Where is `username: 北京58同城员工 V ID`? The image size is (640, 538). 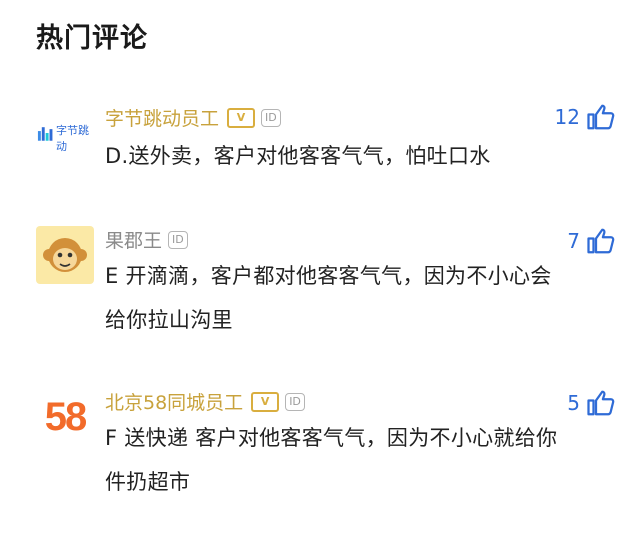 username: 北京58同城员工 V ID is located at coordinates (205, 401).